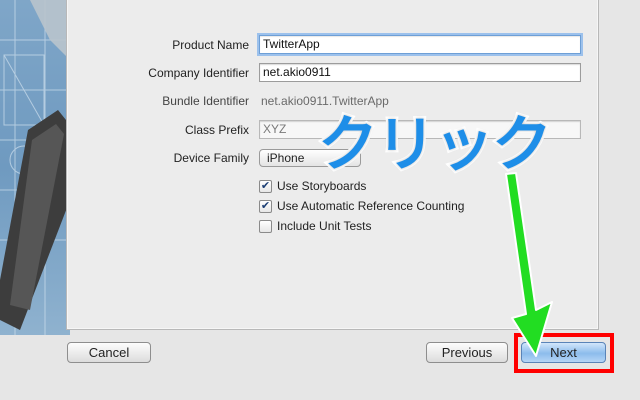  What do you see at coordinates (265, 226) in the screenshot?
I see `unchecked-box-icon` at bounding box center [265, 226].